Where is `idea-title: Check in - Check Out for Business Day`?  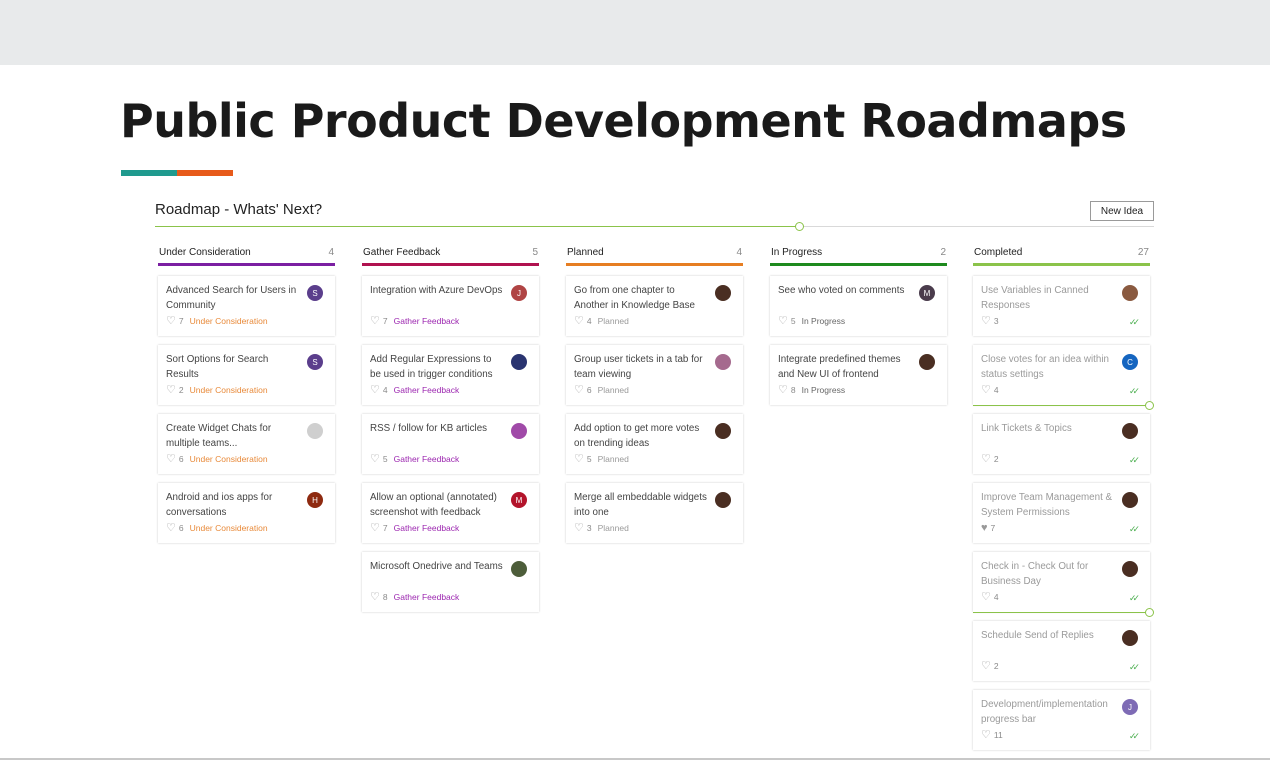
idea-title: Check in - Check Out for Business Day is located at coordinates (1035, 574).